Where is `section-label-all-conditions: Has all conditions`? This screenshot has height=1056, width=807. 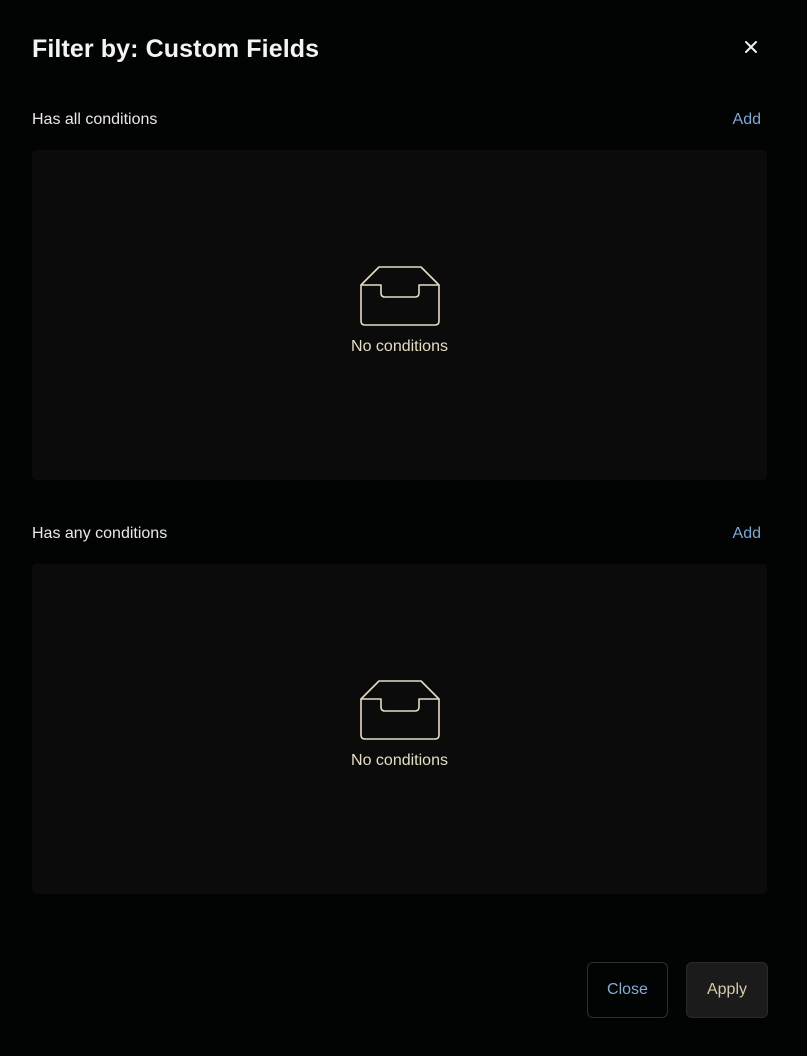
section-label-all-conditions: Has all conditions is located at coordinates (95, 119).